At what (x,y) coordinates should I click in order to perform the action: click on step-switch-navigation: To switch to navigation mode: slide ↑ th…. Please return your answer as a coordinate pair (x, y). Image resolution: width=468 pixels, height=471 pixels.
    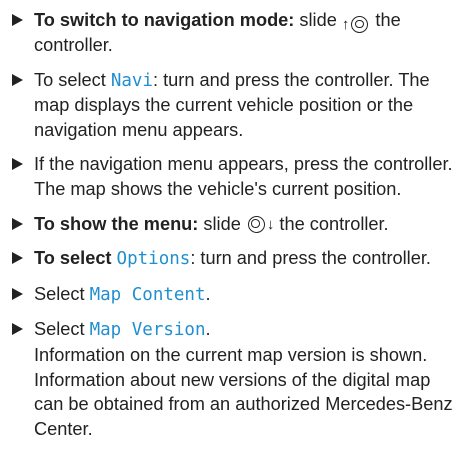
    Looking at the image, I should click on (232, 33).